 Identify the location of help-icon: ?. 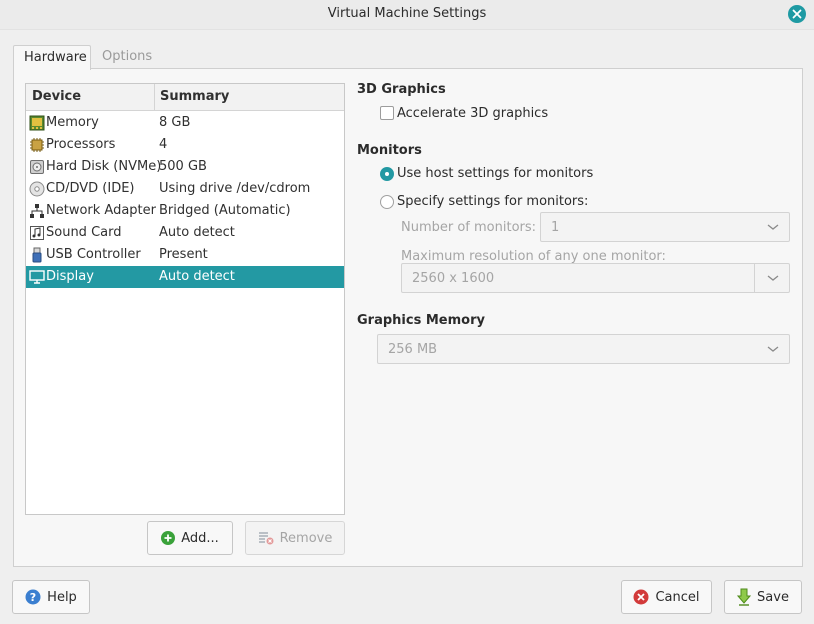
(33, 597).